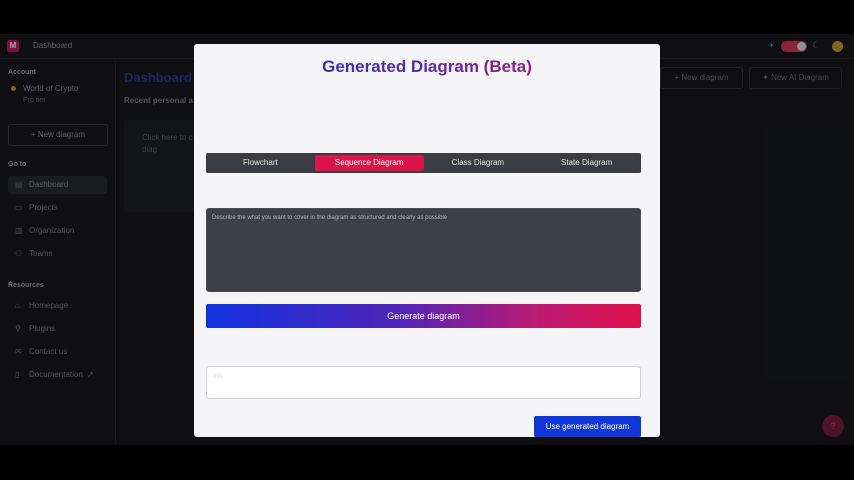 Image resolution: width=854 pixels, height=480 pixels. I want to click on modal-title: Generated Diagram (Beta), so click(427, 67).